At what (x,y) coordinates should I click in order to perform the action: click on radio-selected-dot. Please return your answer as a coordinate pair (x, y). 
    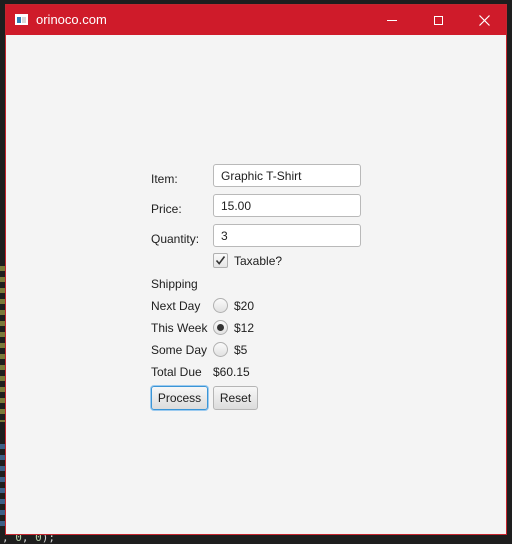
    Looking at the image, I should click on (220, 327).